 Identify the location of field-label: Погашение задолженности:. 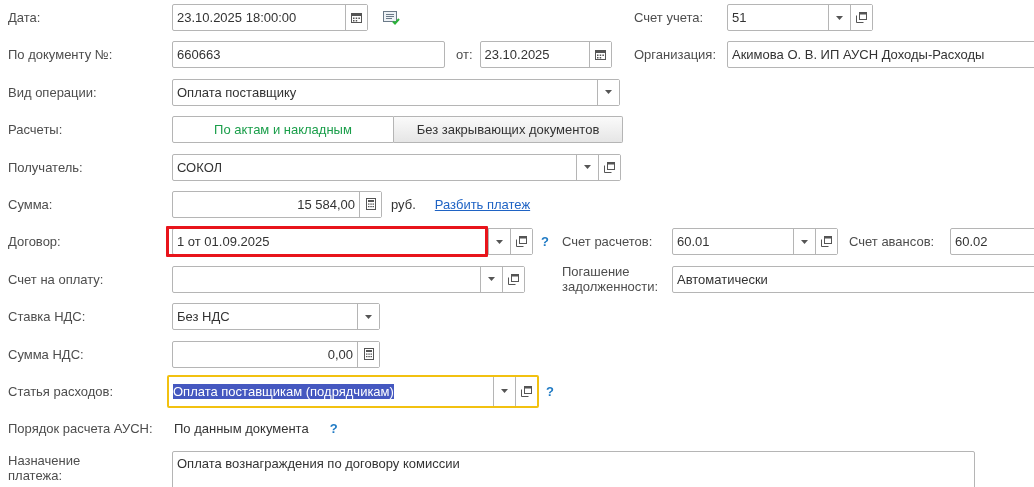
(611, 279).